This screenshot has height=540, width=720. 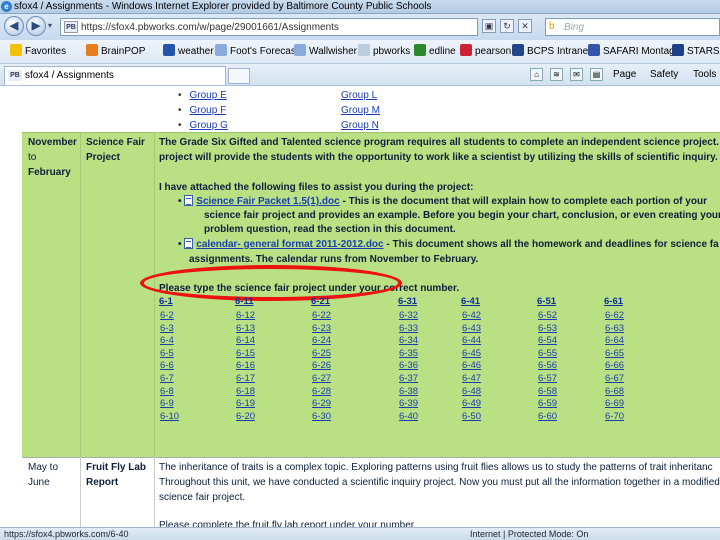 I want to click on calendar-doc-link: calendar- general format 2011-2012.doc, so click(x=289, y=244).